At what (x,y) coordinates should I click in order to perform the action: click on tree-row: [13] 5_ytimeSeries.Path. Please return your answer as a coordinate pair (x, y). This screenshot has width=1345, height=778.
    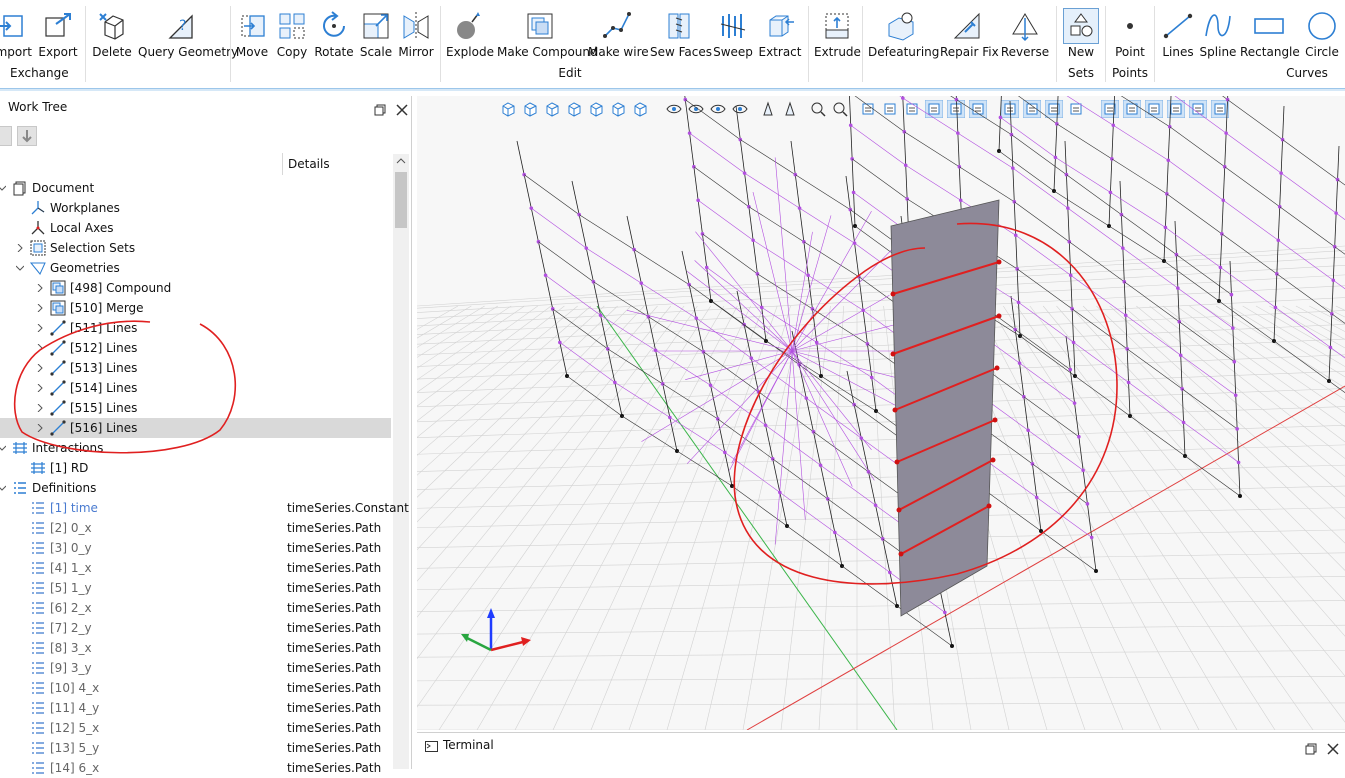
    Looking at the image, I should click on (195, 748).